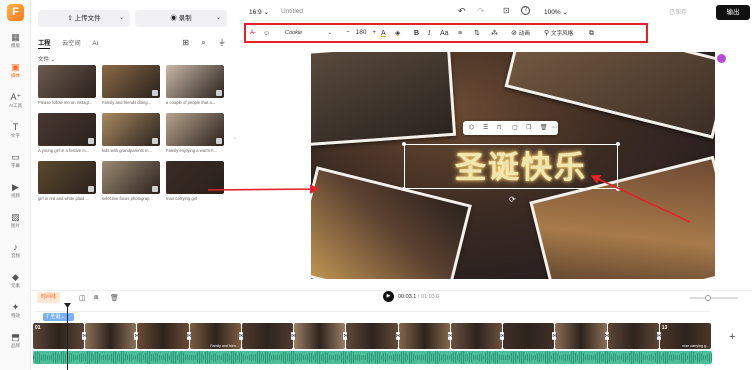  What do you see at coordinates (67, 338) in the screenshot?
I see `playhead` at bounding box center [67, 338].